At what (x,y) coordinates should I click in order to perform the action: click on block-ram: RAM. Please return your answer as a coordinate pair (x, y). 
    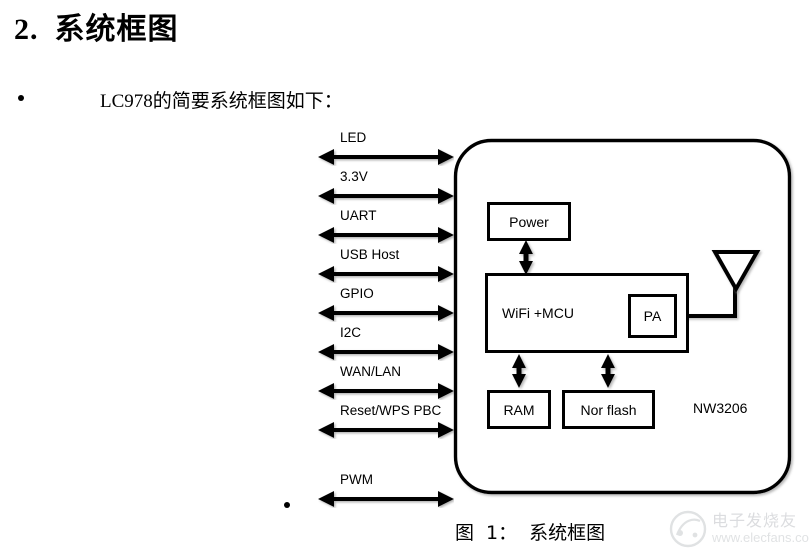
    Looking at the image, I should click on (519, 409).